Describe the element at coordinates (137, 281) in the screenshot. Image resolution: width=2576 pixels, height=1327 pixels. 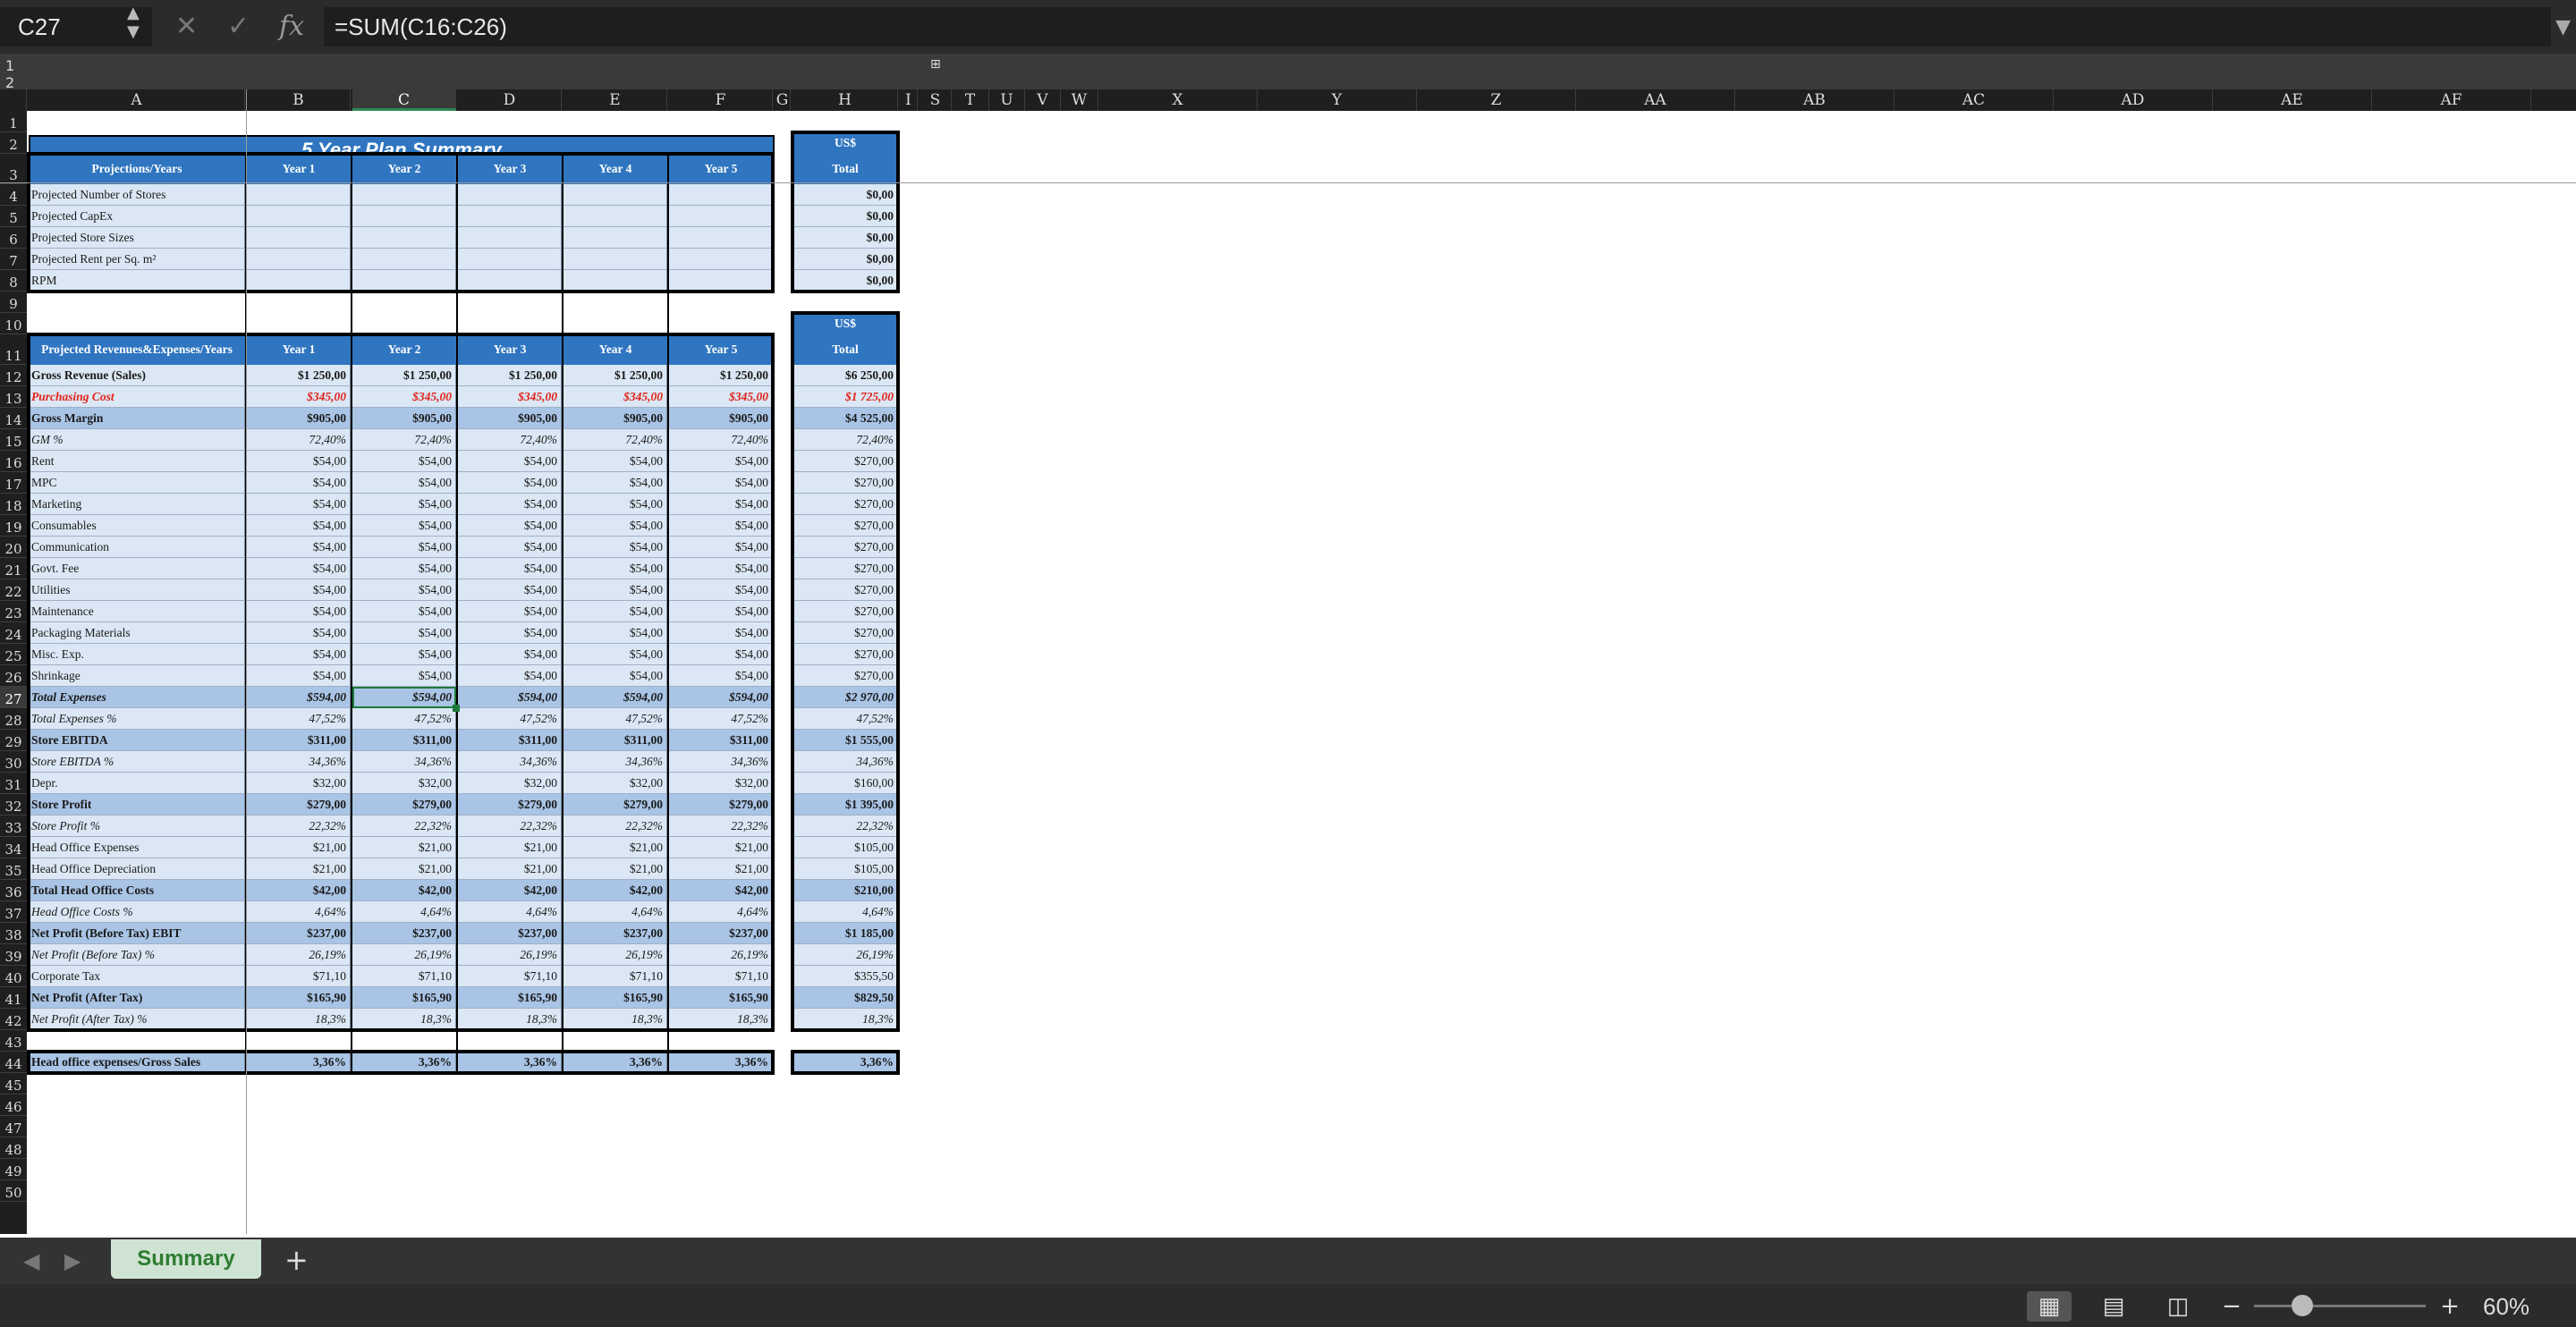
I see `projection-label: RPM` at that location.